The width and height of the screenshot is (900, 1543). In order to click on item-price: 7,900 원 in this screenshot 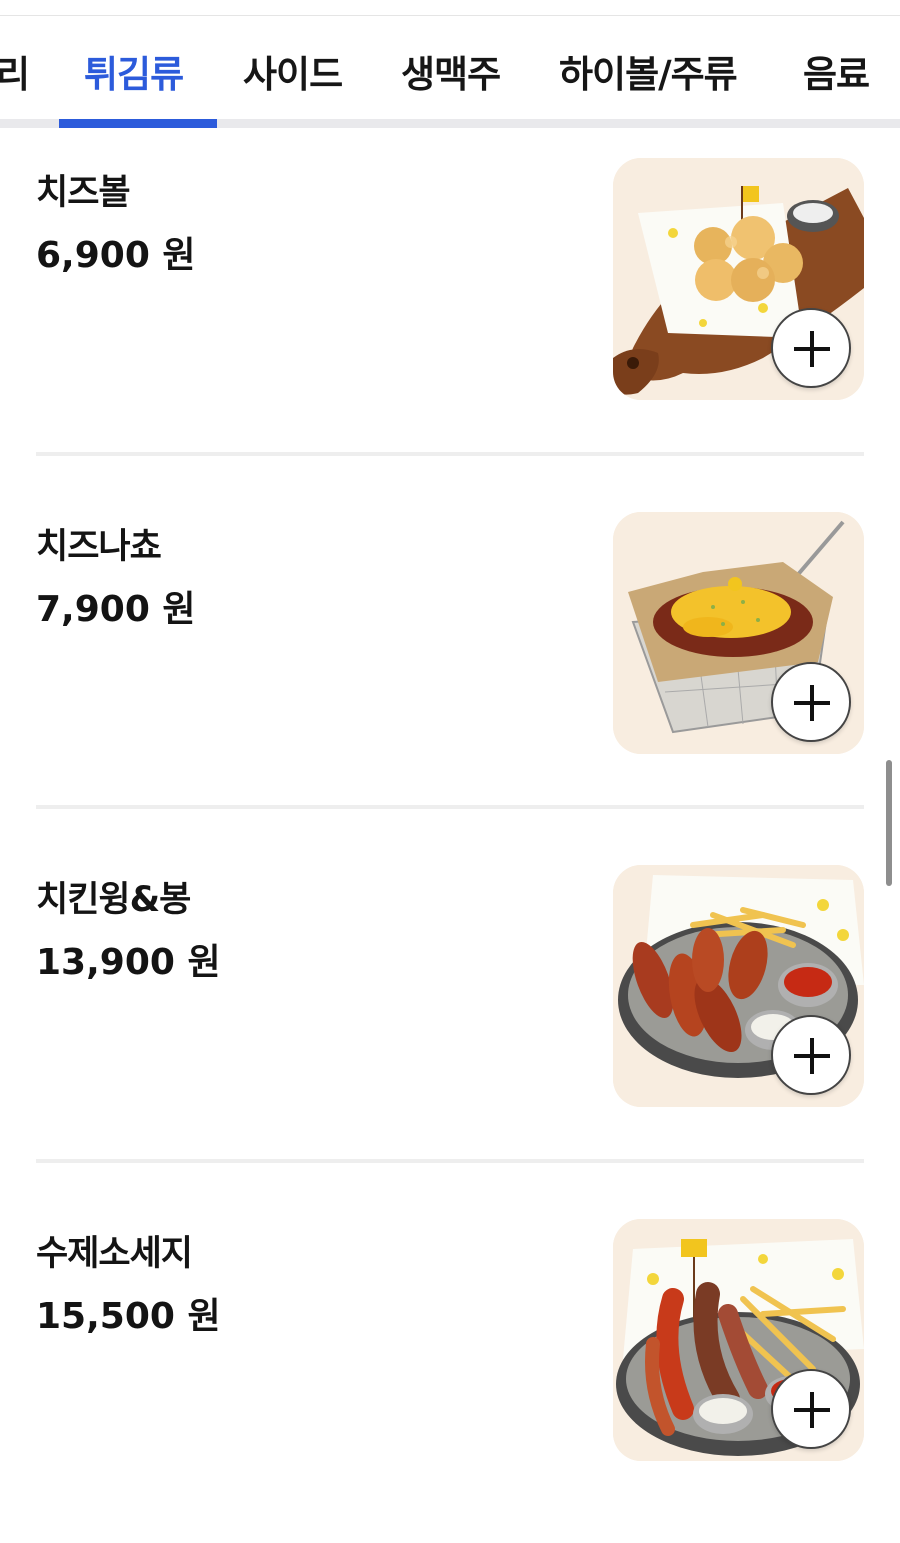, I will do `click(116, 609)`.